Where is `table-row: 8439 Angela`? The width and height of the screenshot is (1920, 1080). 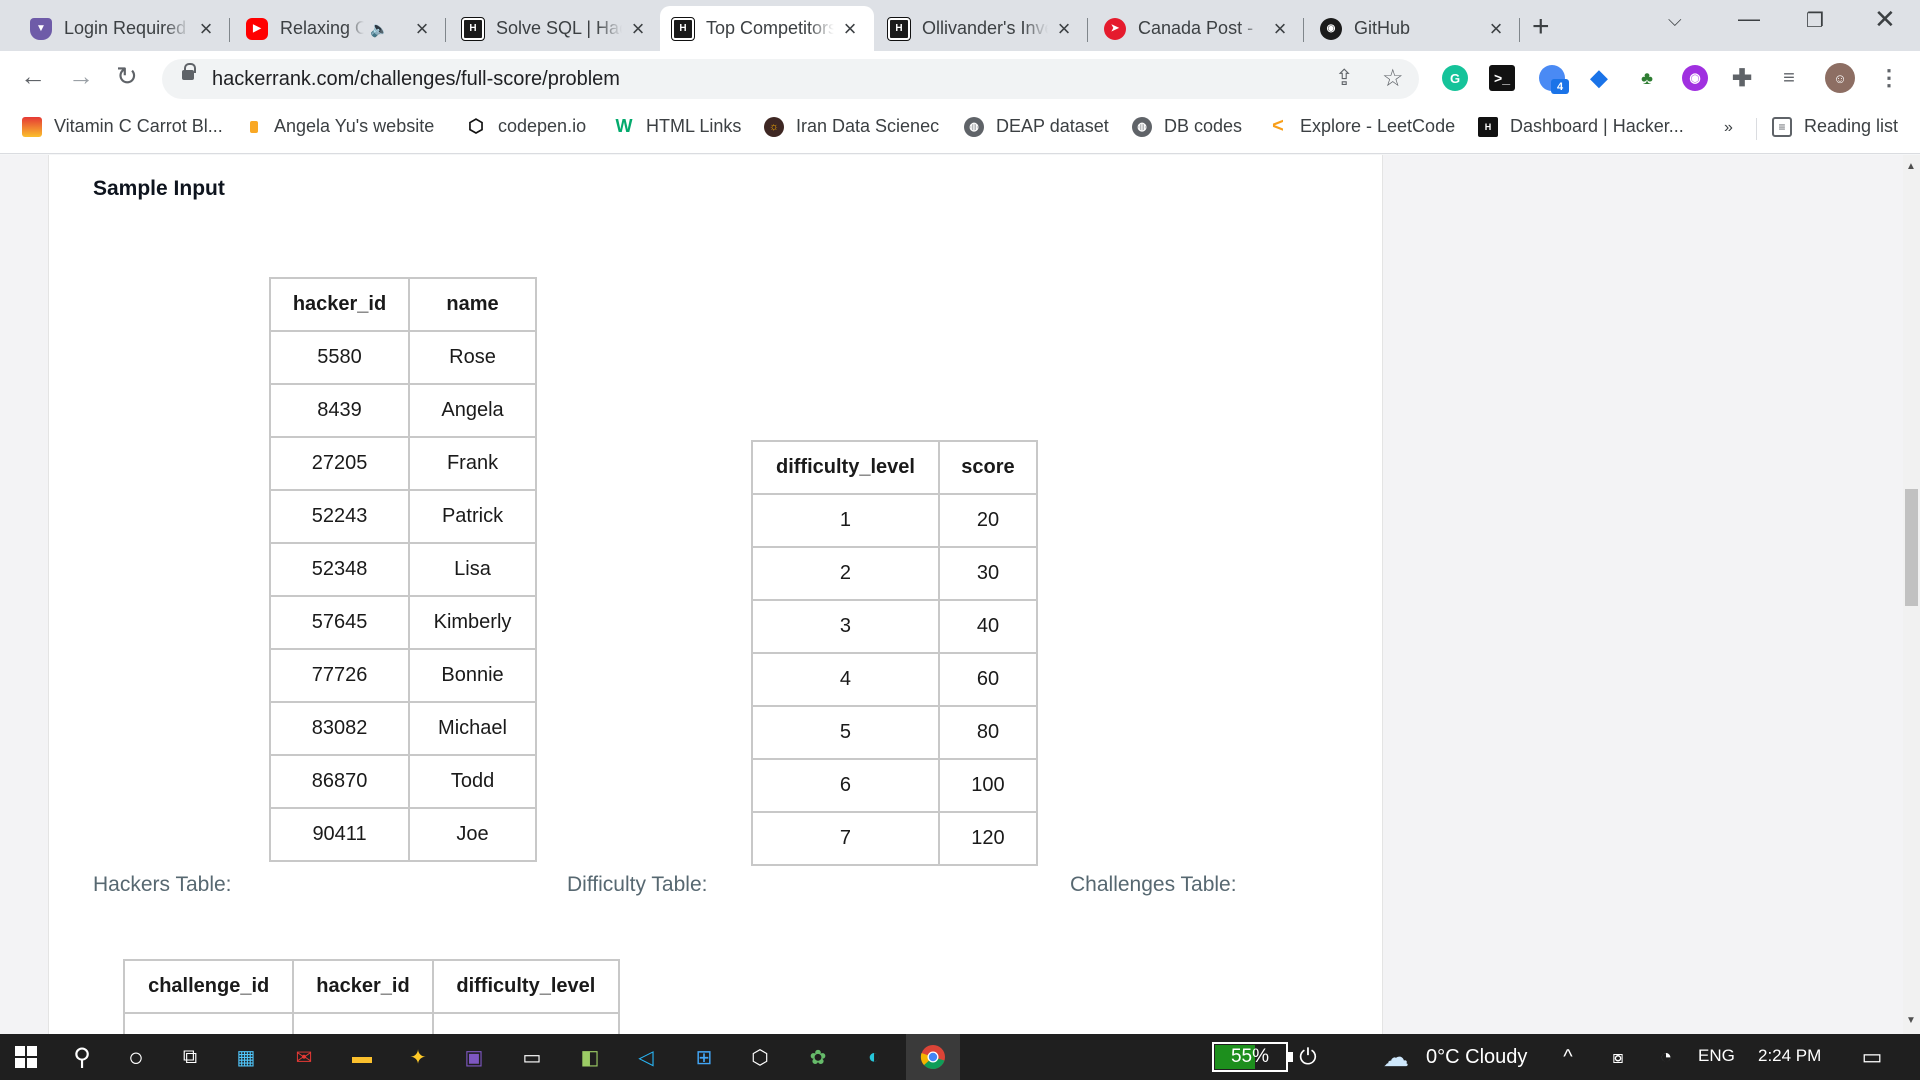
table-row: 8439 Angela is located at coordinates (402, 410).